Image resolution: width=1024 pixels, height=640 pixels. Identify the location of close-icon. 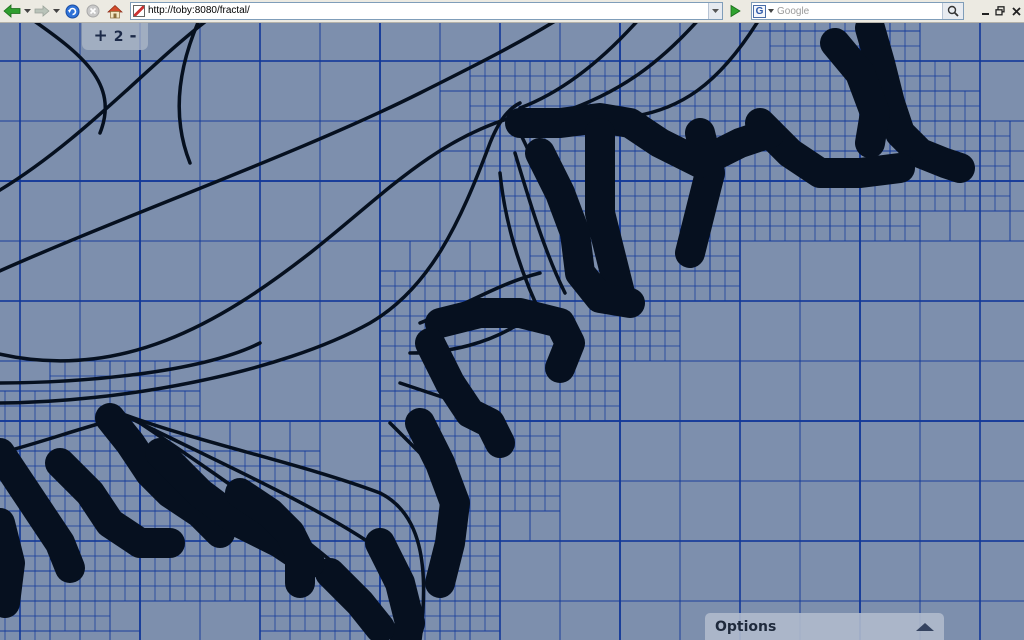
(1016, 11).